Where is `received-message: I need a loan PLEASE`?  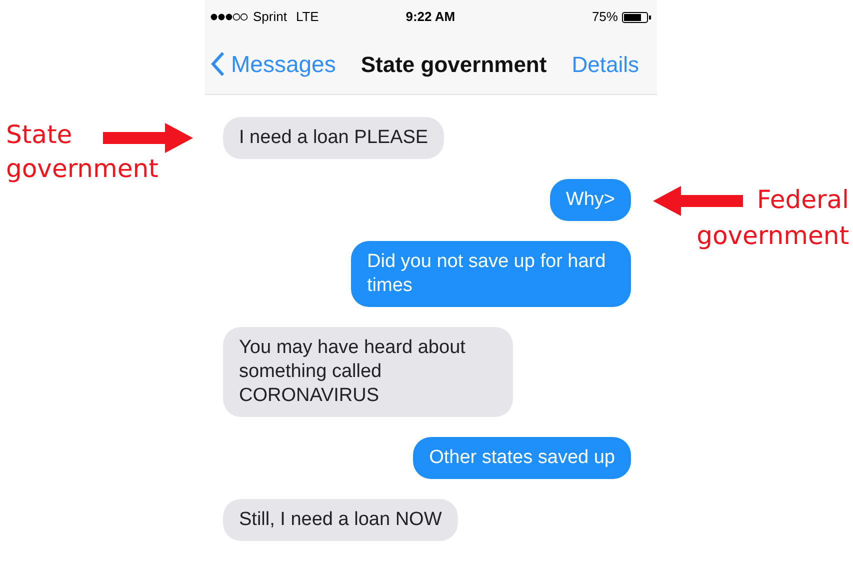 received-message: I need a loan PLEASE is located at coordinates (333, 138).